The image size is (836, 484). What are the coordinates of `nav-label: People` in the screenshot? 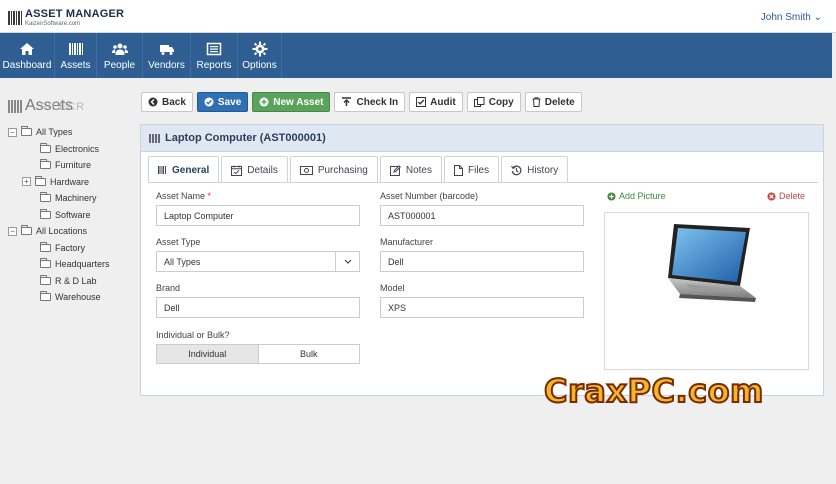 It's located at (119, 65).